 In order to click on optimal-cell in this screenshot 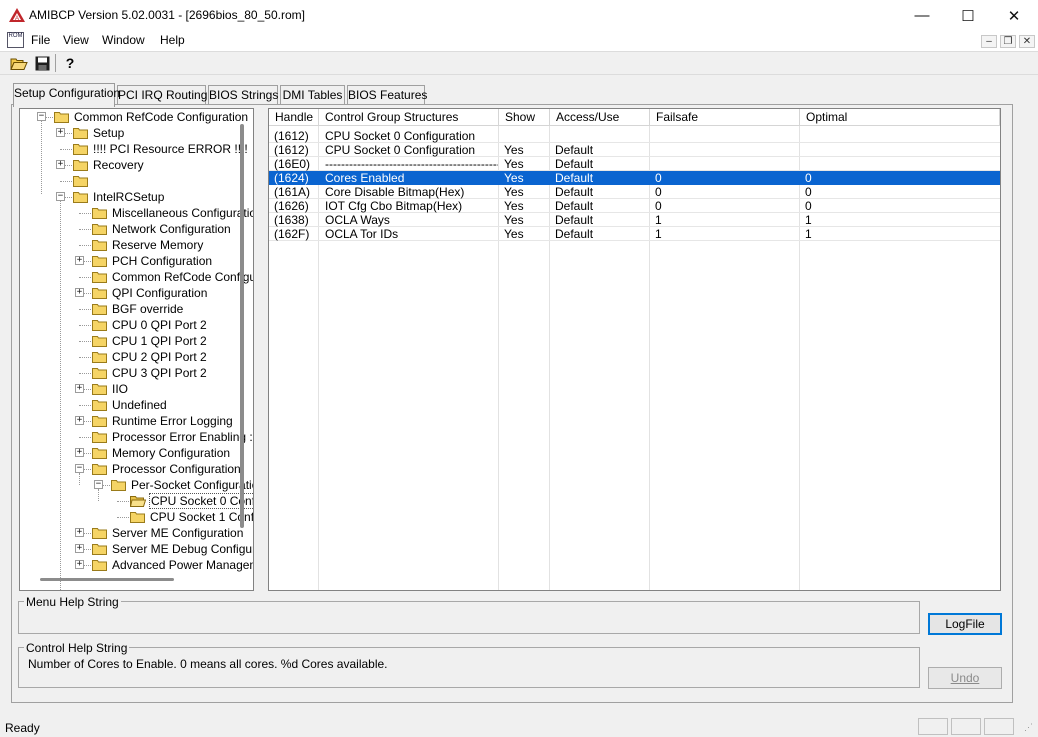, I will do `click(901, 164)`.